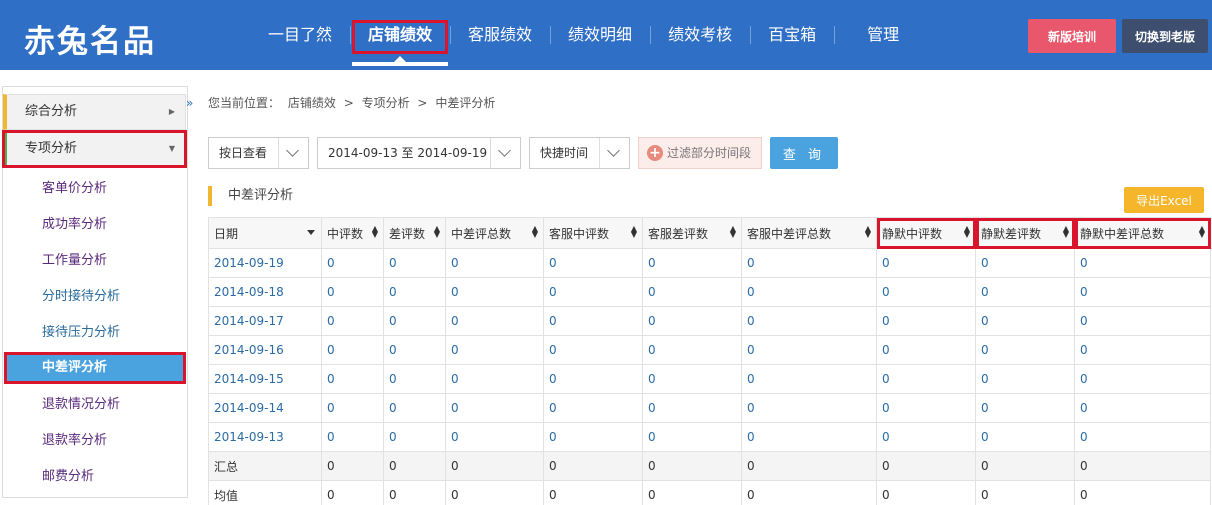  I want to click on column-header-bad-reviews: 差评数 ▲ ▼, so click(414, 233).